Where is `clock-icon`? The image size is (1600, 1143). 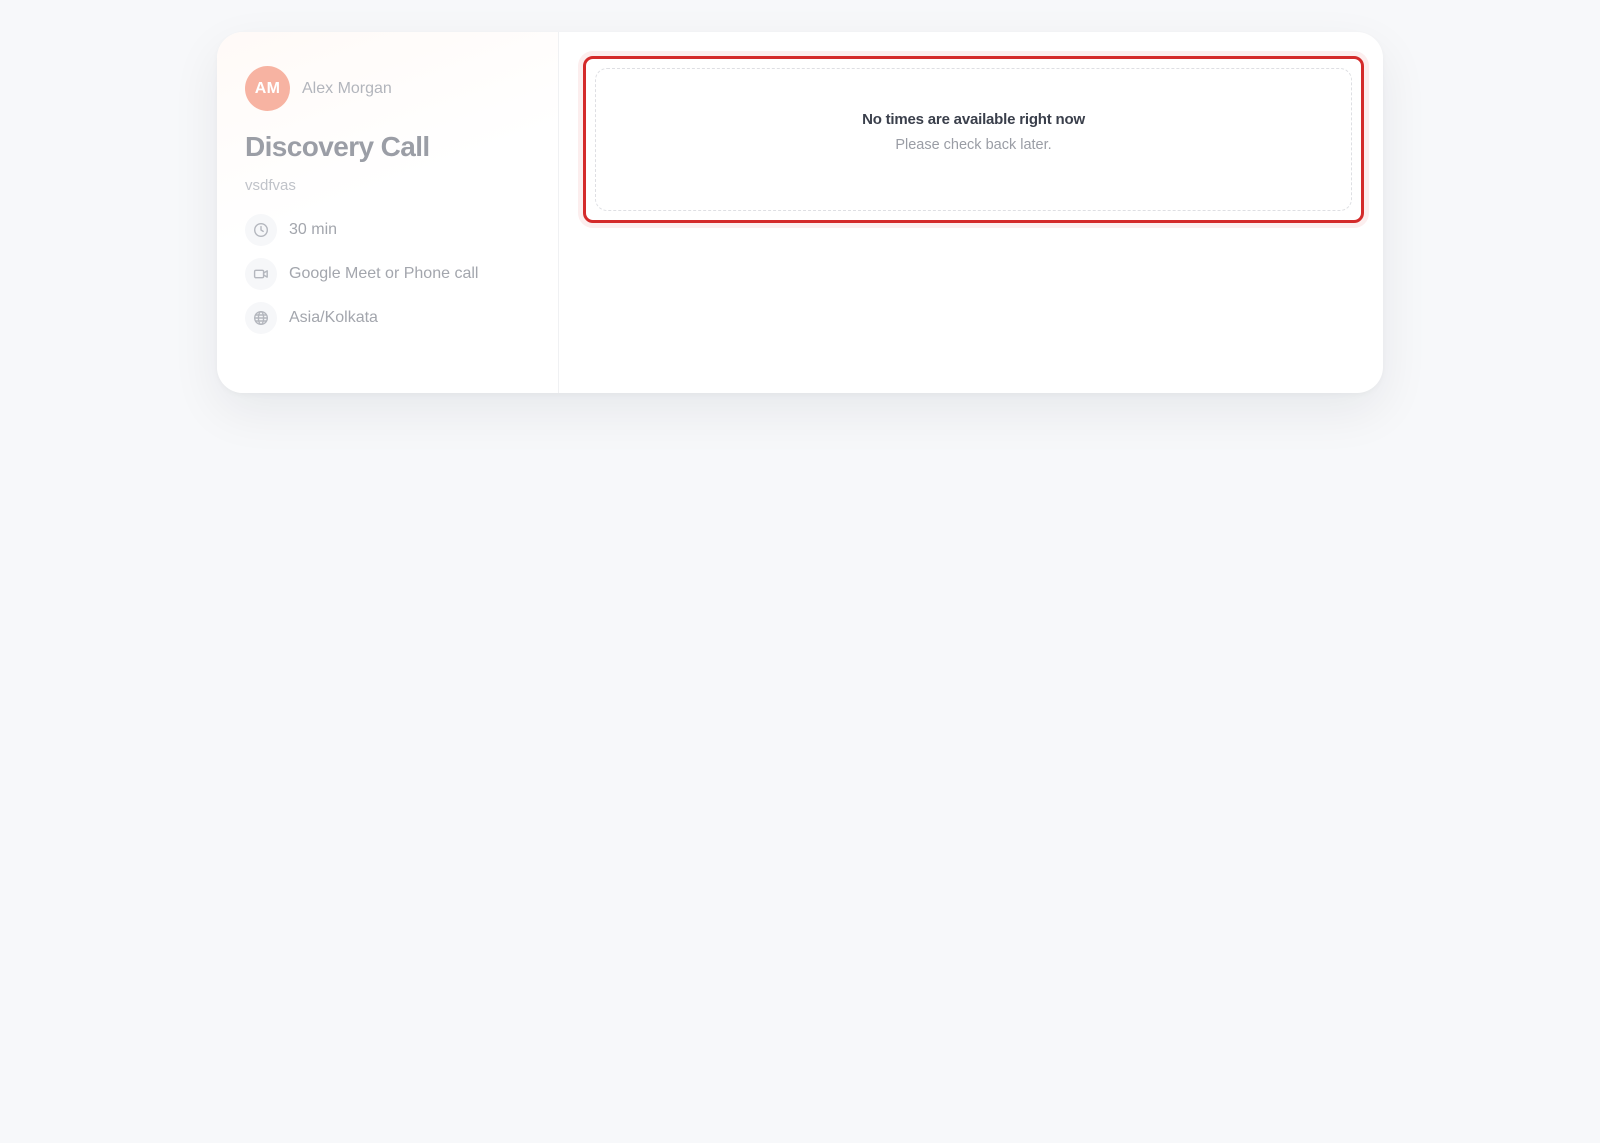
clock-icon is located at coordinates (261, 230).